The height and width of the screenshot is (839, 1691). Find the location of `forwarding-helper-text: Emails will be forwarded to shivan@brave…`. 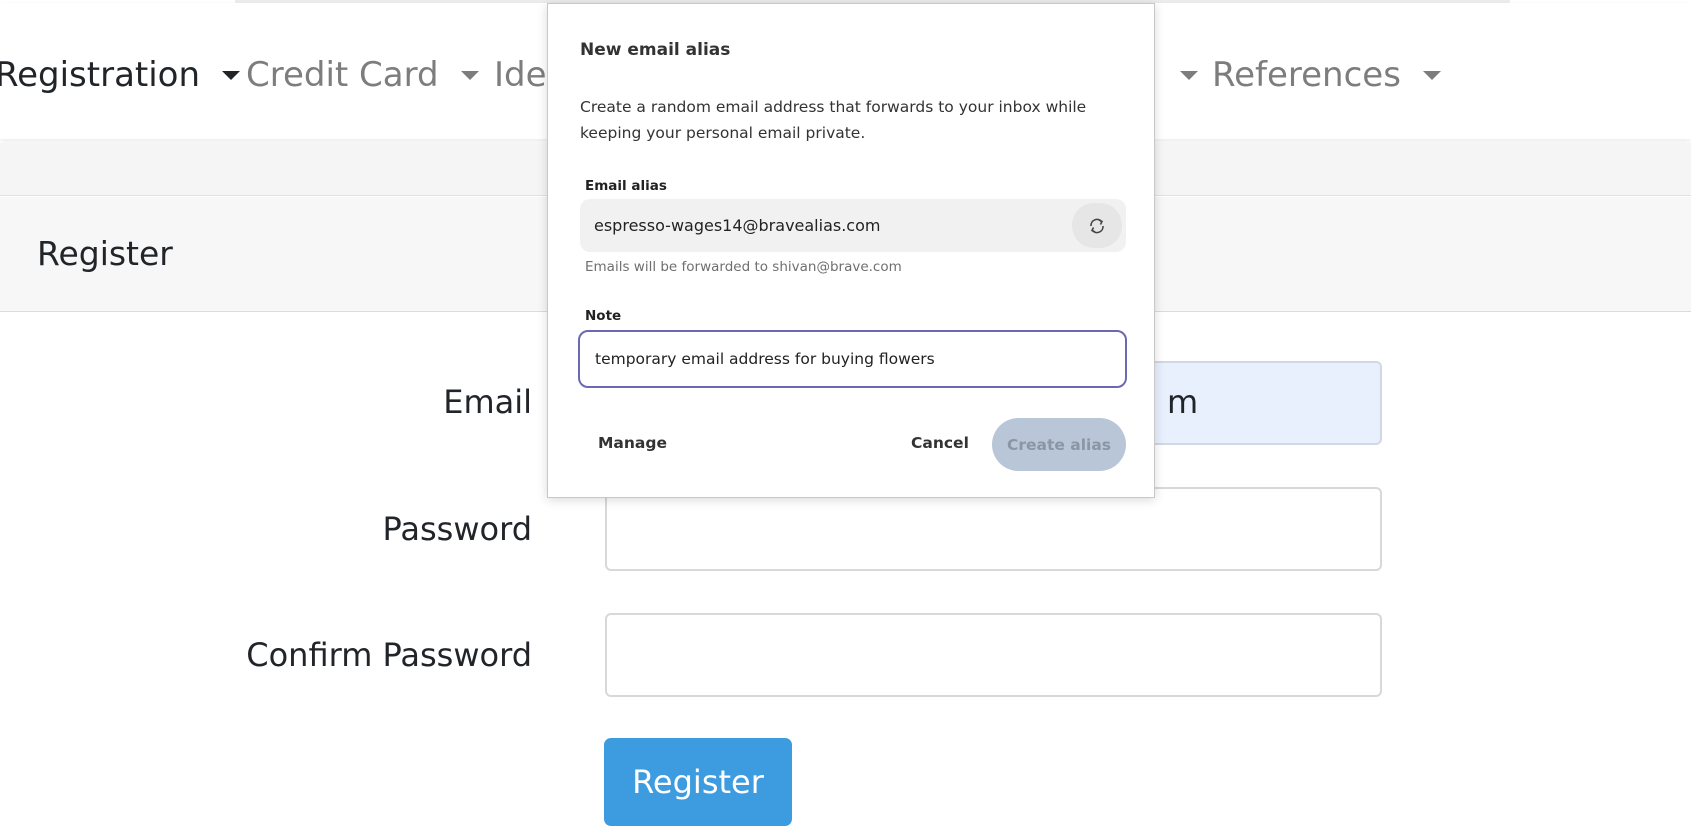

forwarding-helper-text: Emails will be forwarded to shivan@brave… is located at coordinates (743, 267).